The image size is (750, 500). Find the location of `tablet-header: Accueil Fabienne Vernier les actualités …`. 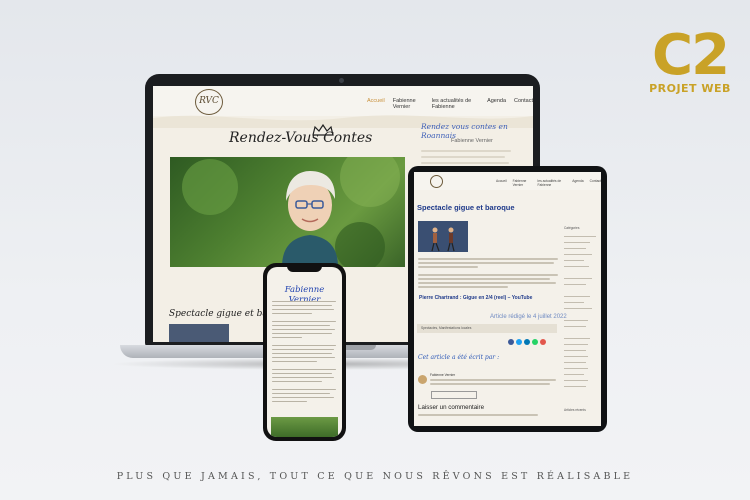

tablet-header: Accueil Fabienne Vernier les actualités … is located at coordinates (507, 181).